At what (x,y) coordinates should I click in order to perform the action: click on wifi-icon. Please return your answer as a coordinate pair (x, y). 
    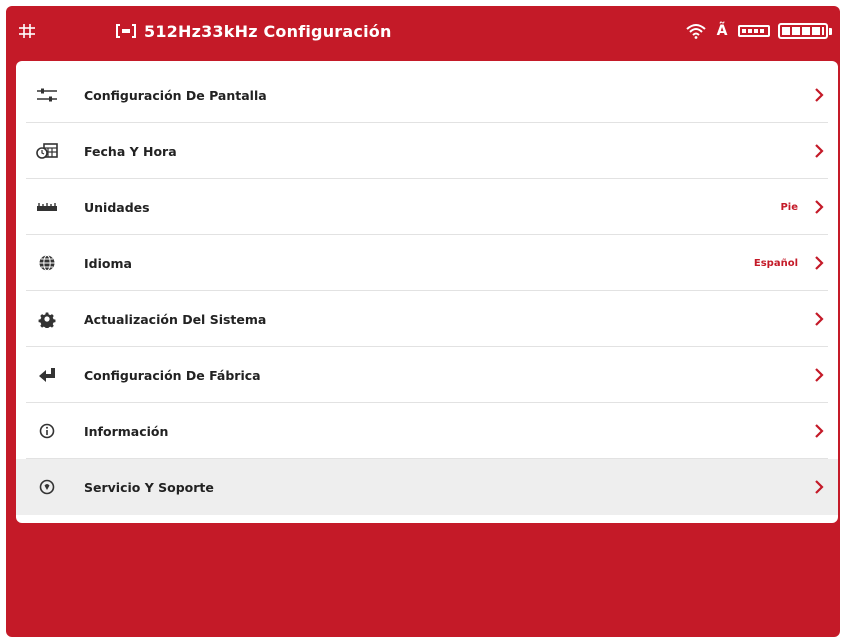
    Looking at the image, I should click on (696, 31).